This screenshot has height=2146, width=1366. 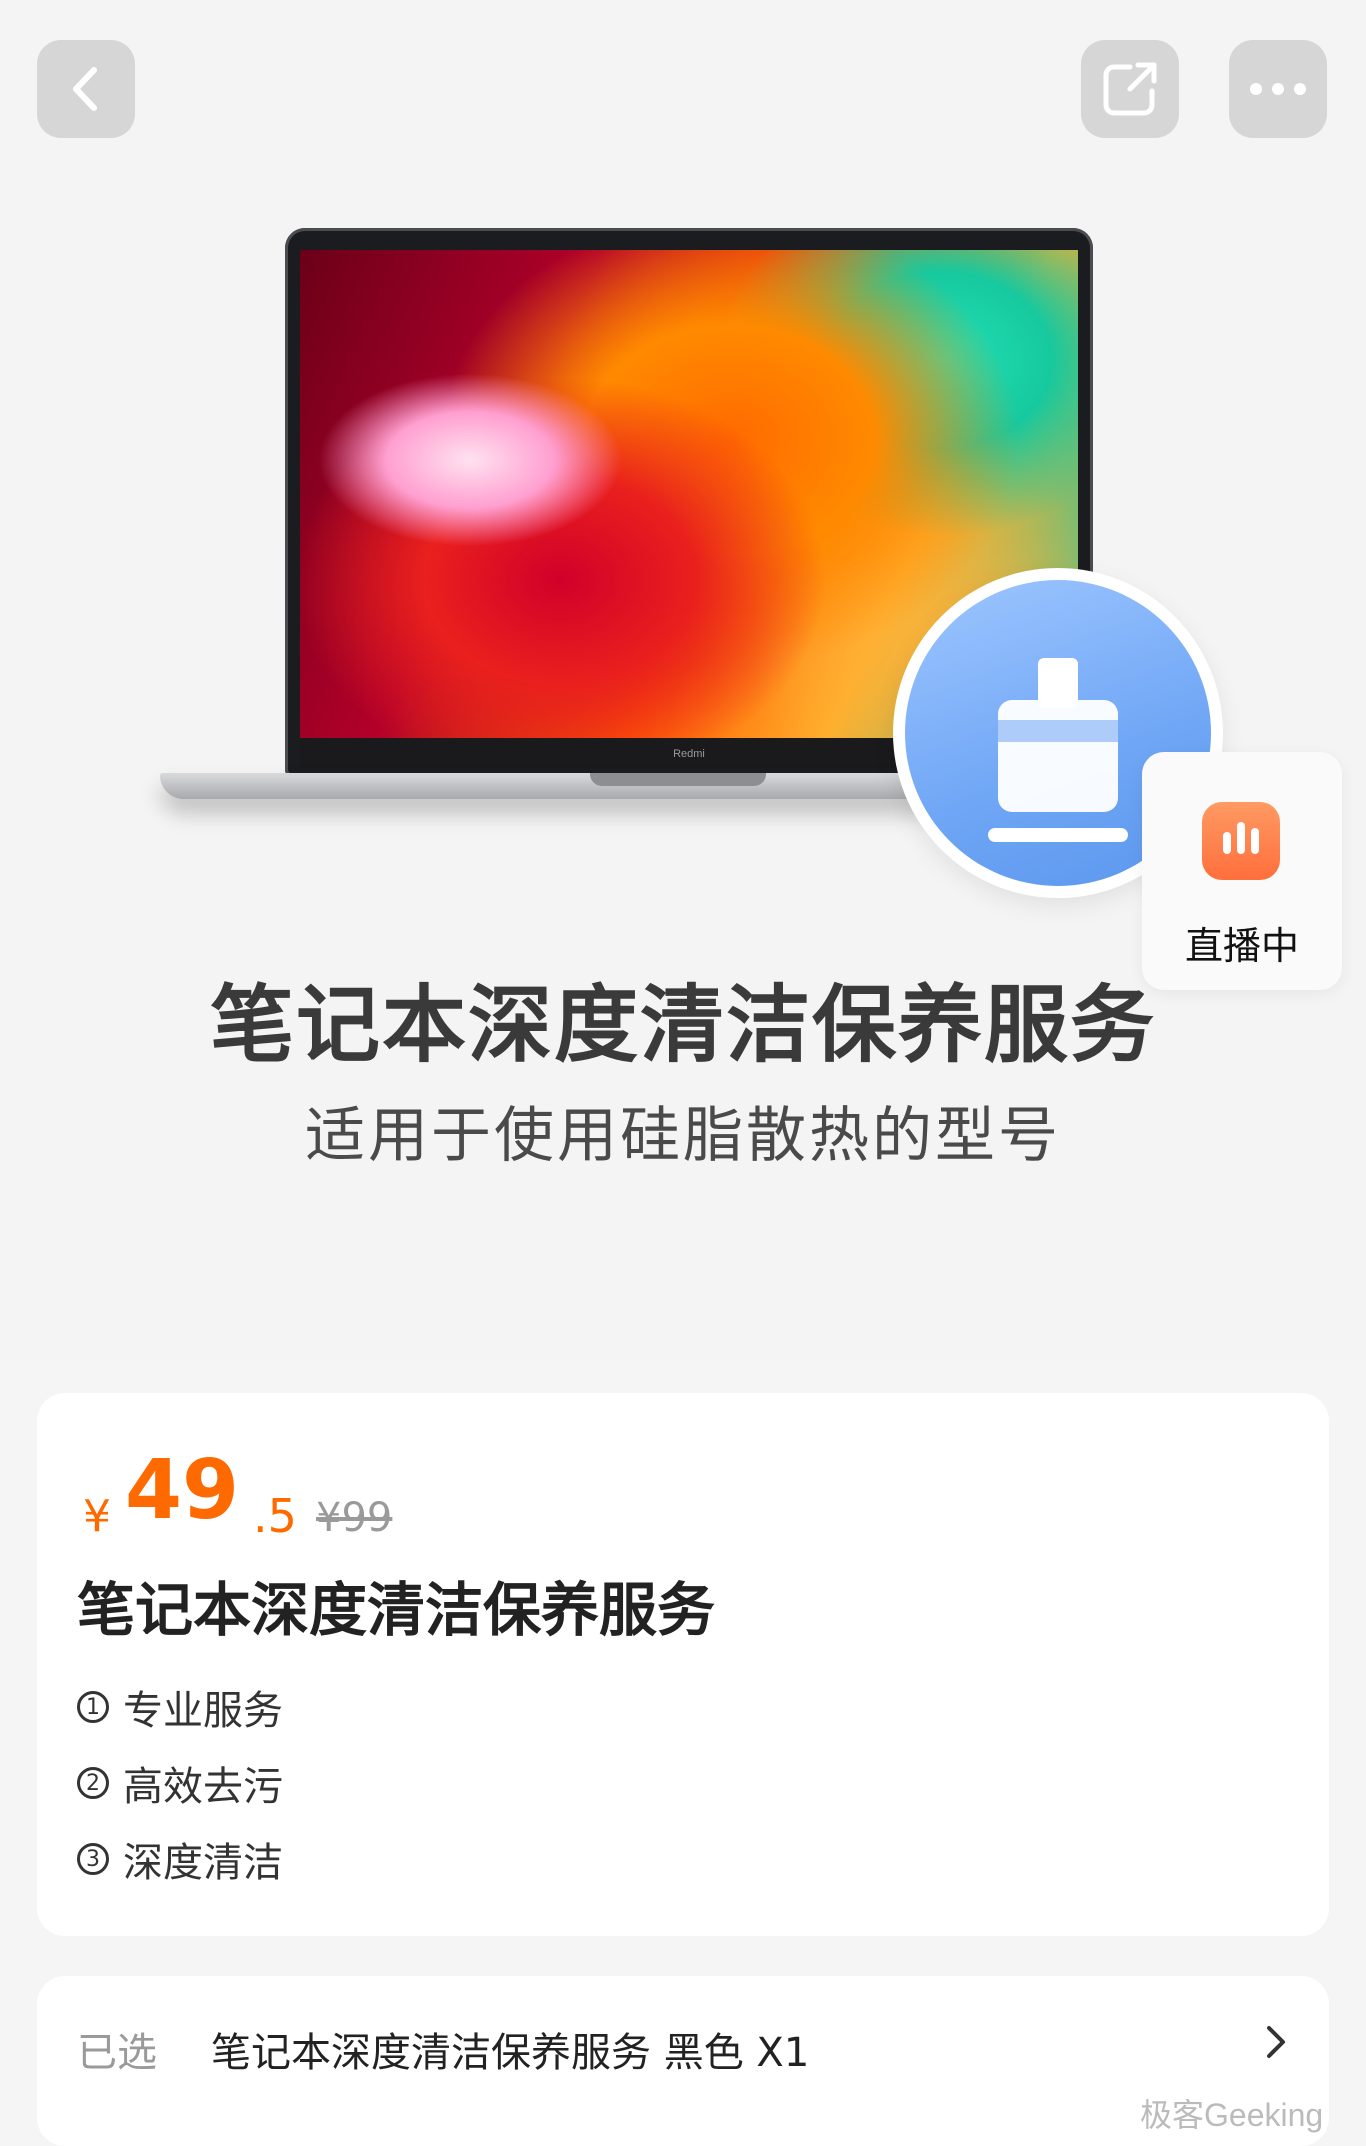 I want to click on share-button, so click(x=1130, y=89).